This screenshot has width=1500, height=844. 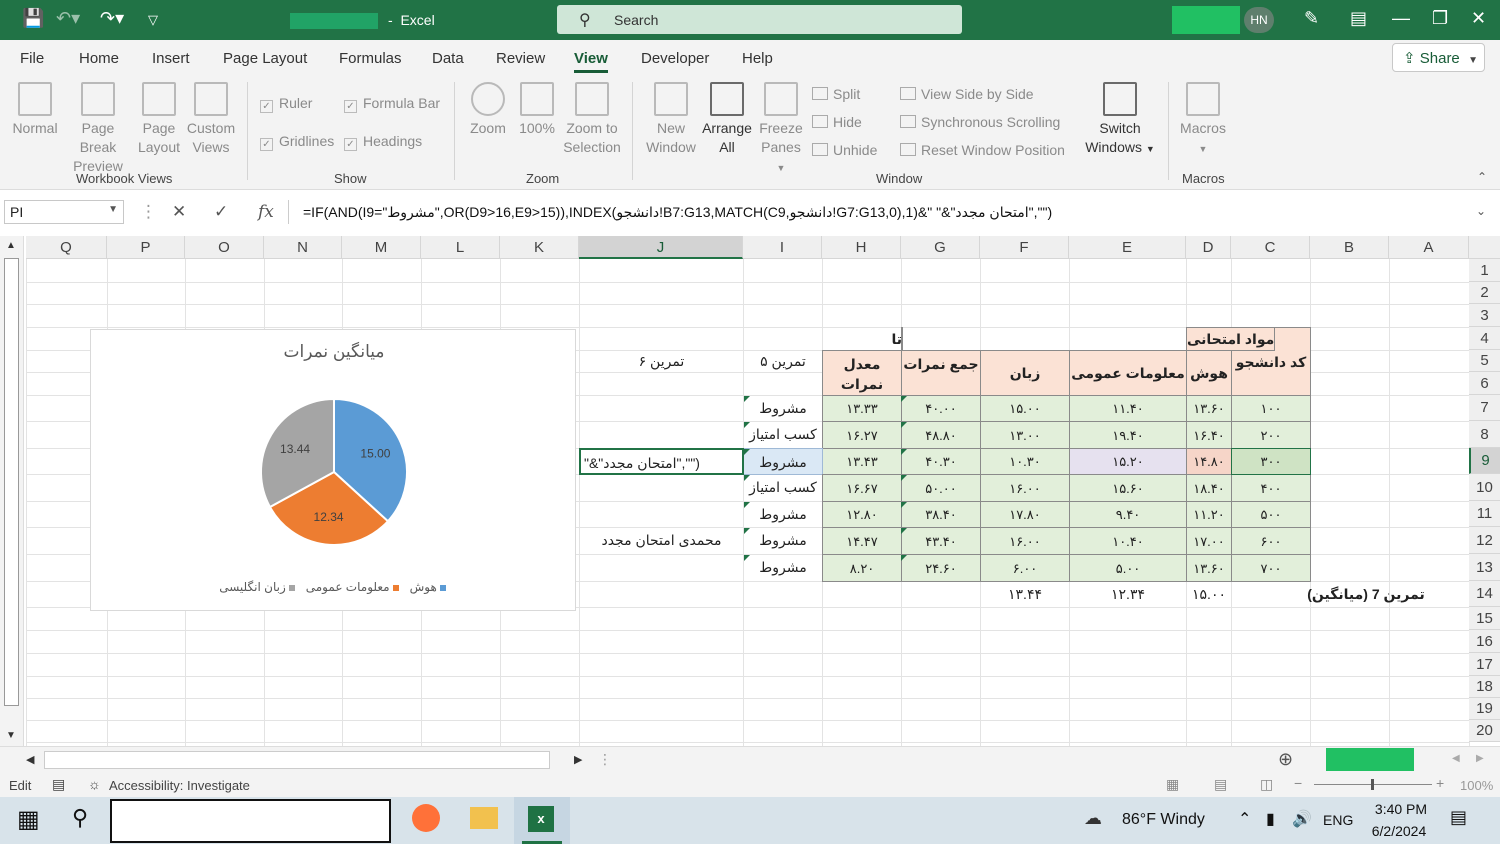 What do you see at coordinates (783, 435) in the screenshot?
I see `cell-status: کسب امتیاز` at bounding box center [783, 435].